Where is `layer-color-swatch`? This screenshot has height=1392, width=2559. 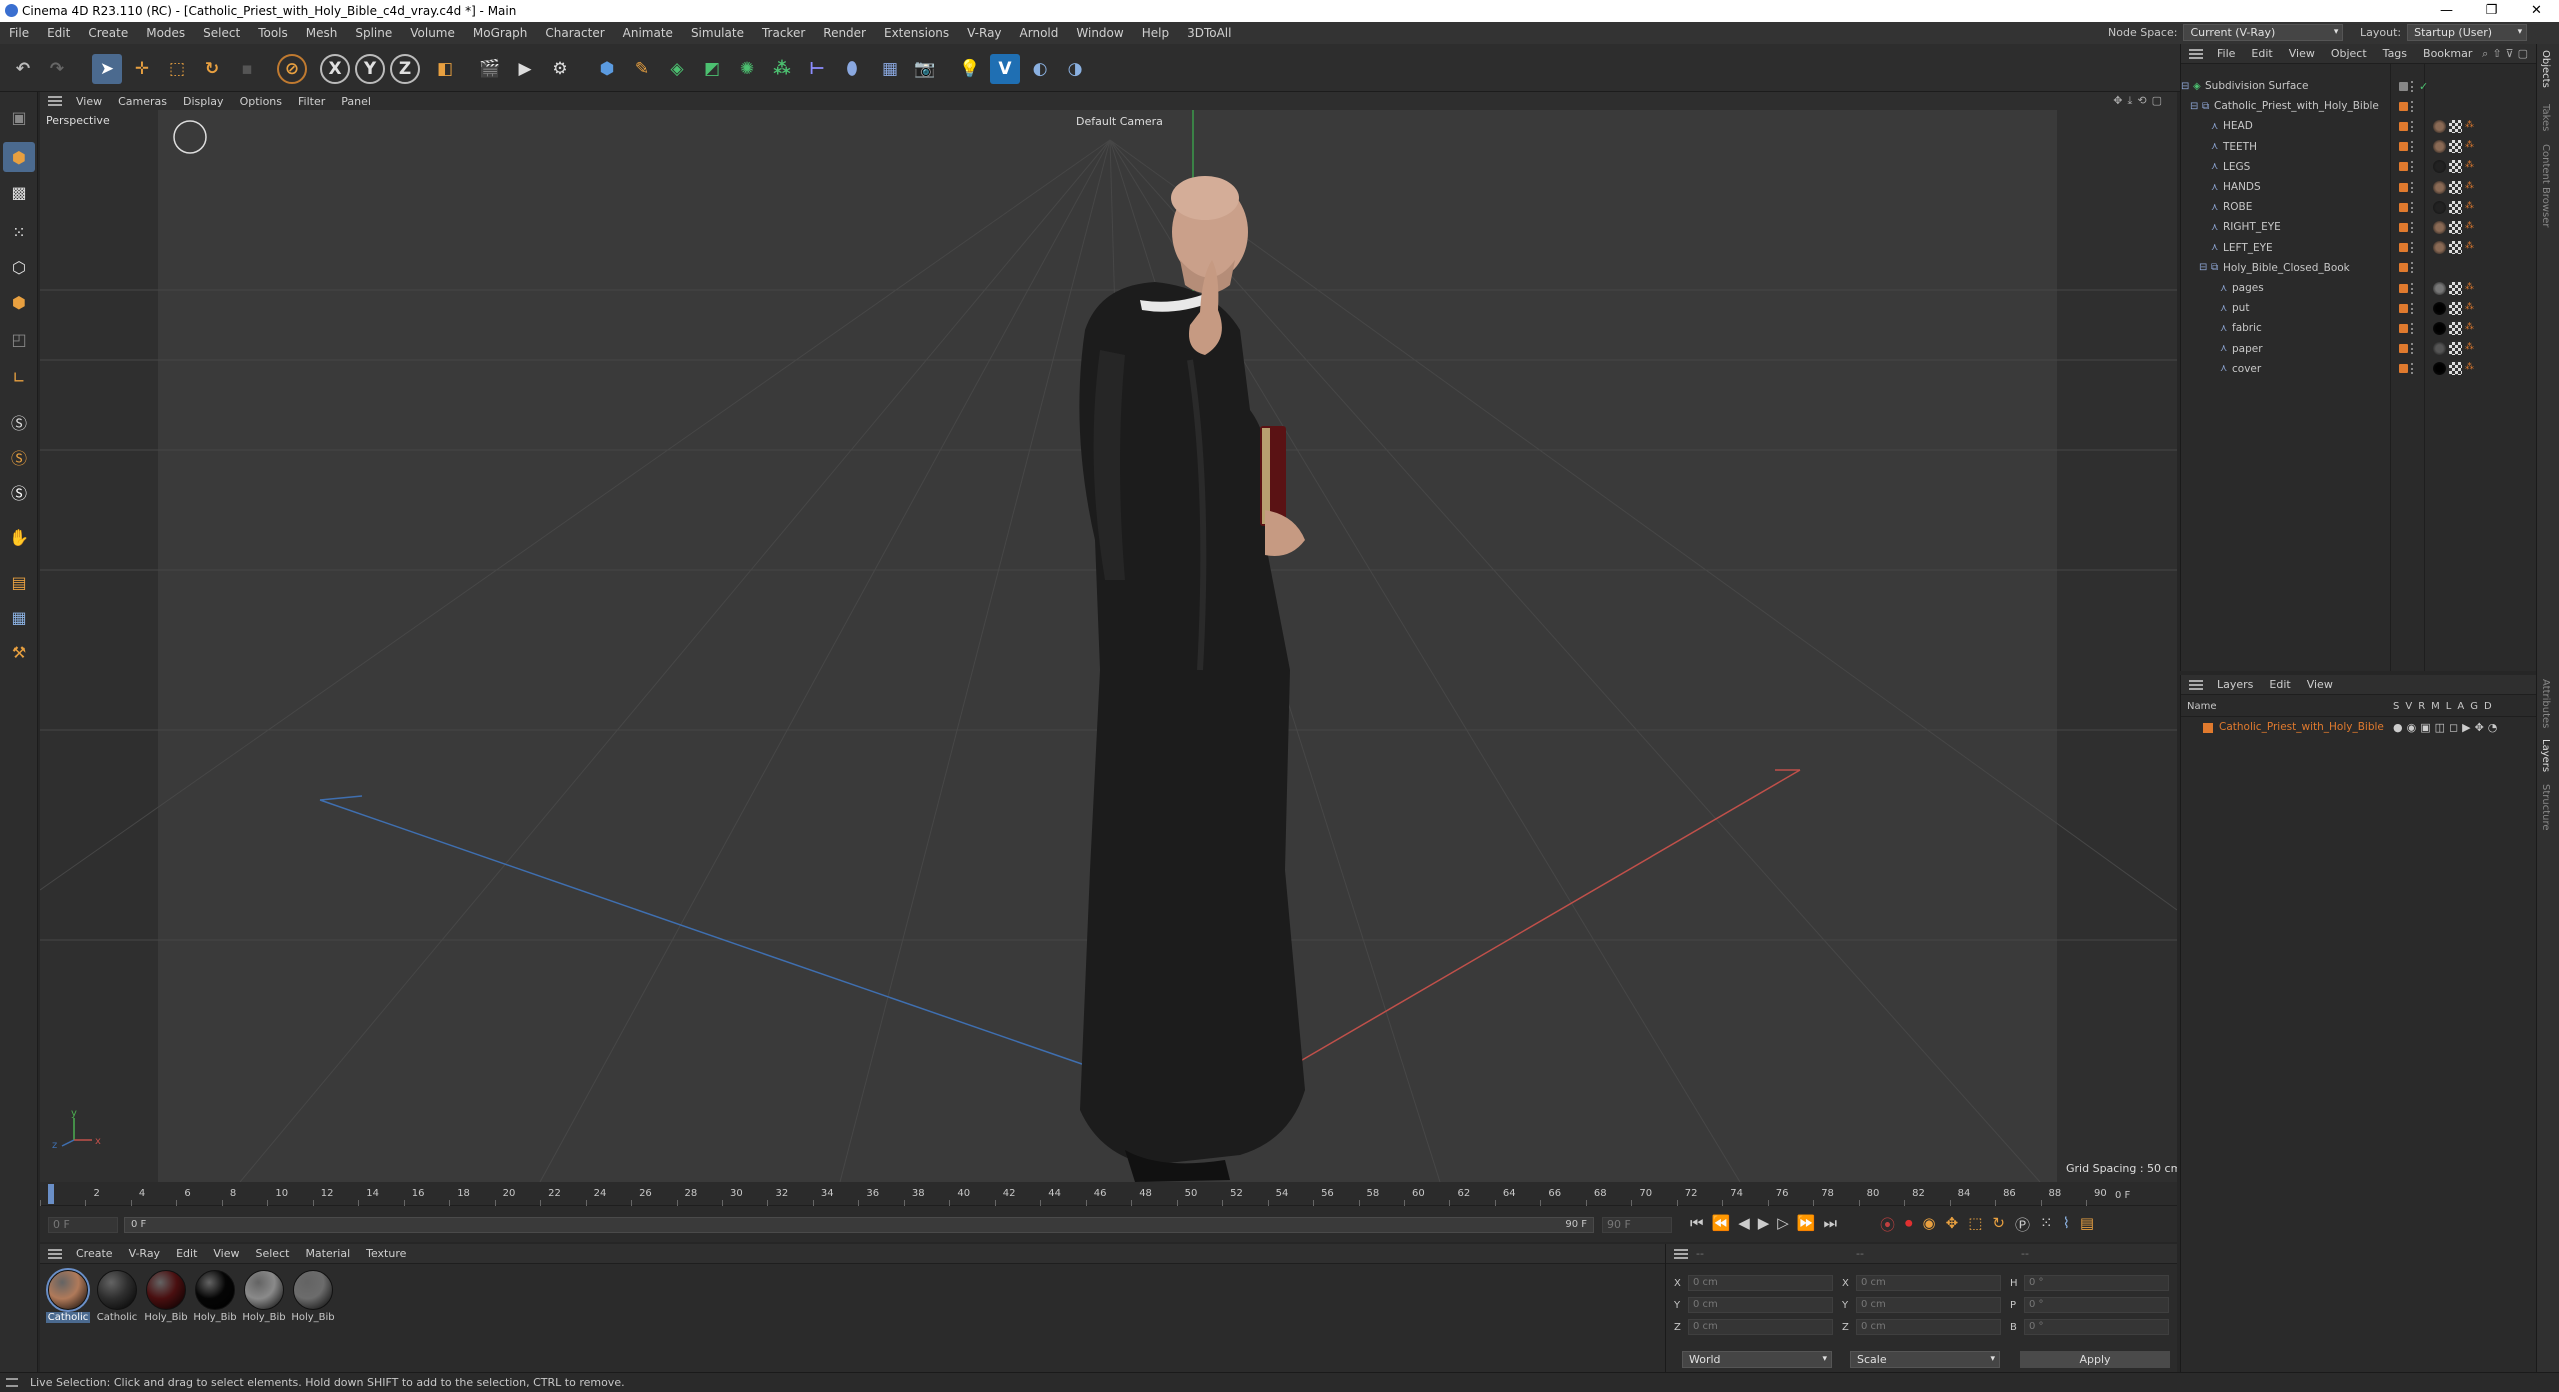 layer-color-swatch is located at coordinates (2208, 728).